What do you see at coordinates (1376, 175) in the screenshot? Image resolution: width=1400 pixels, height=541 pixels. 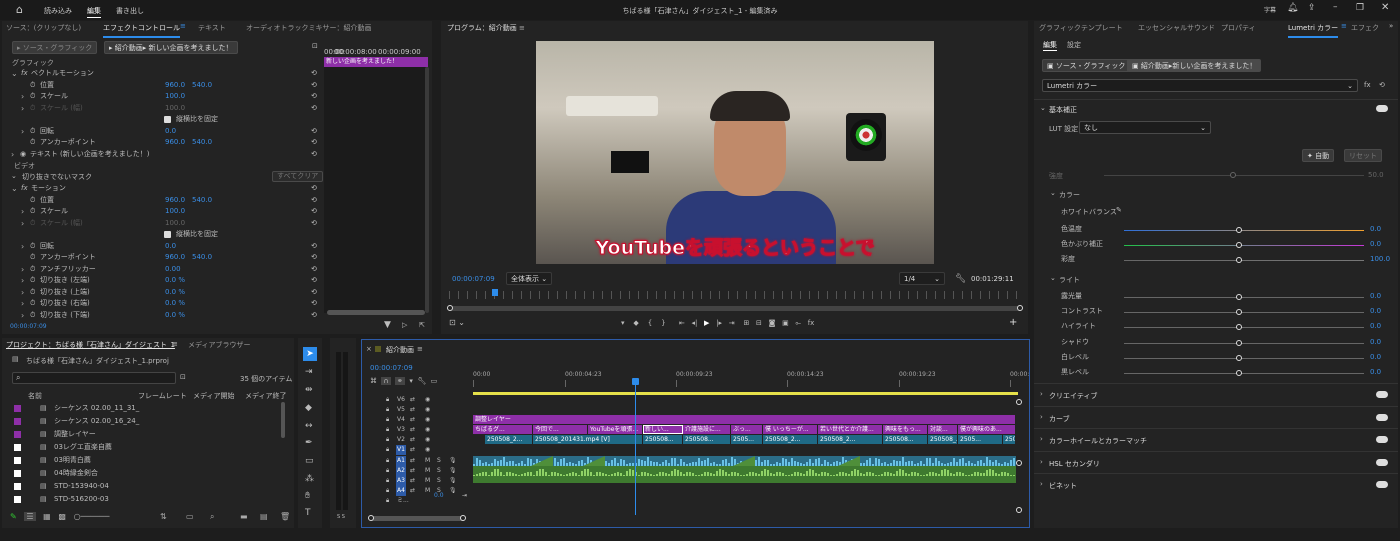 I see `intensity-value: 50.0` at bounding box center [1376, 175].